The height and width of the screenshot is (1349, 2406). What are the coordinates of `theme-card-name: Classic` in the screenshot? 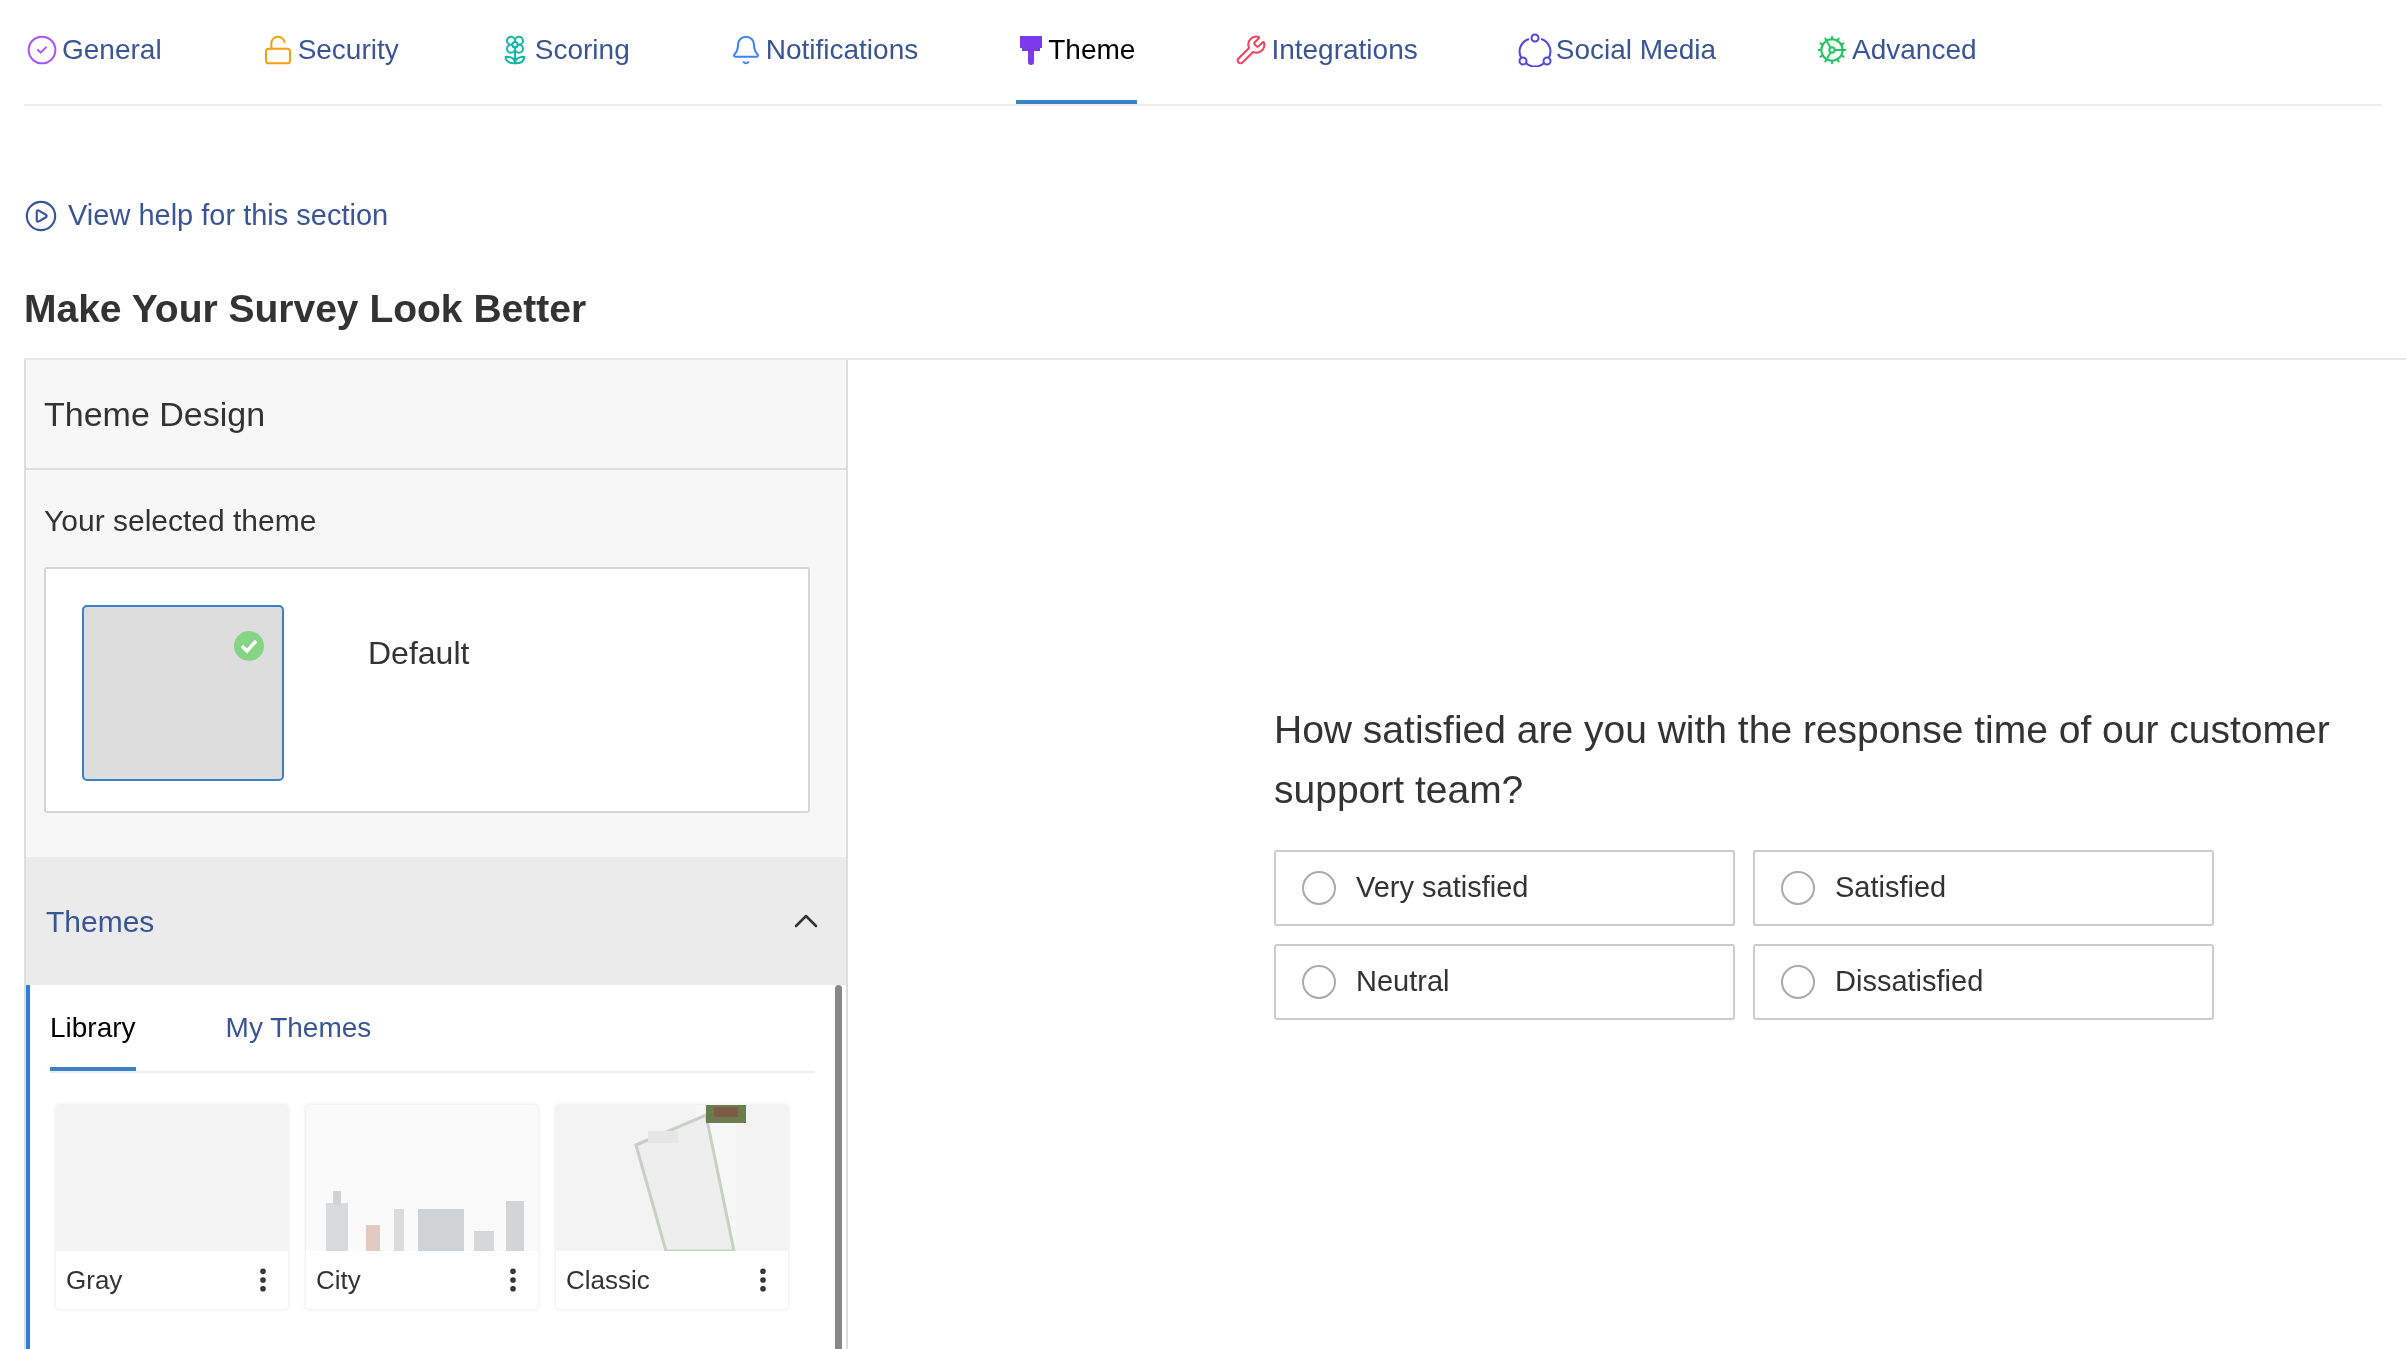 It's located at (608, 1280).